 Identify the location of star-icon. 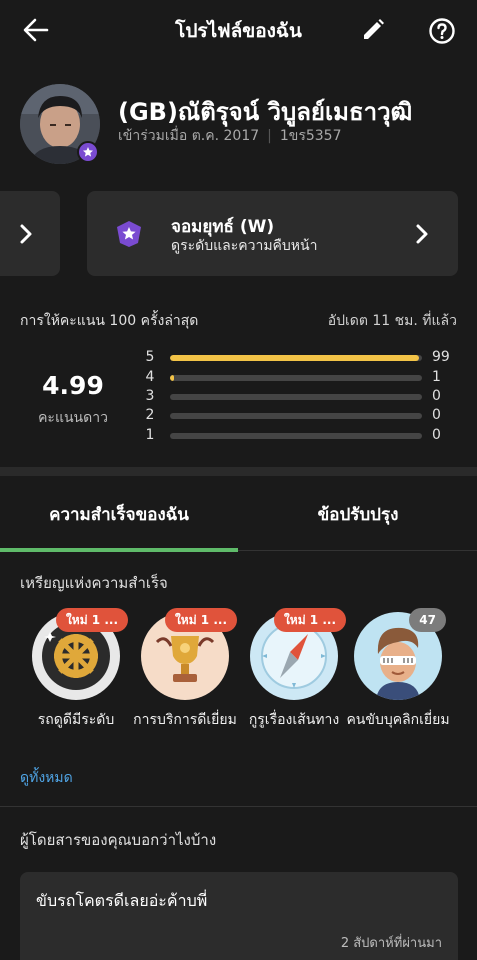
(88, 152).